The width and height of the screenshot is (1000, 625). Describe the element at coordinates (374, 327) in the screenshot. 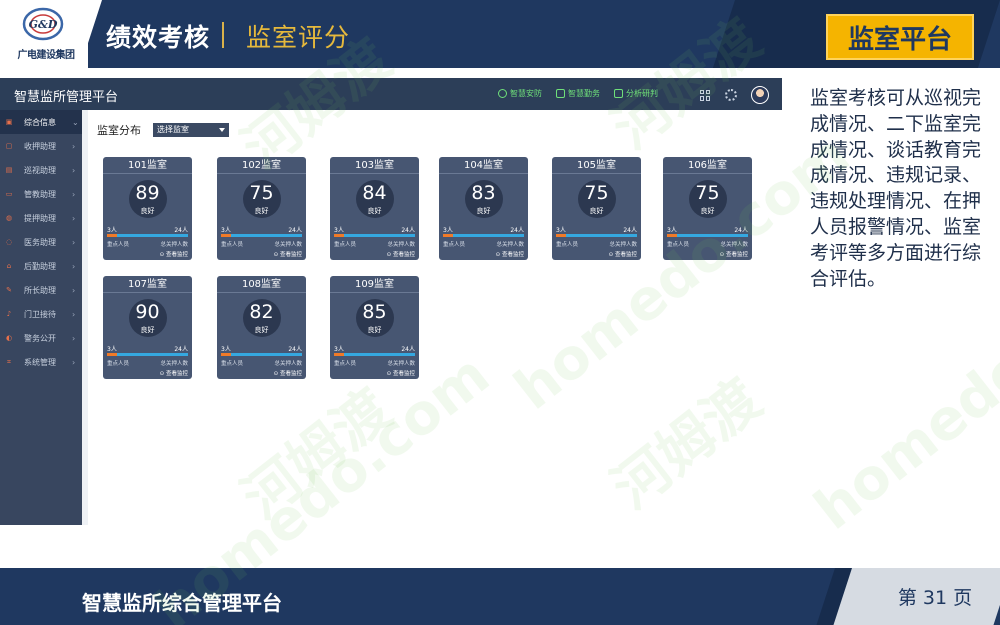

I see `room-card: 109监室 85 良好 3人 24人 重点人员 总关押人数 ⊙ 查看监控` at that location.